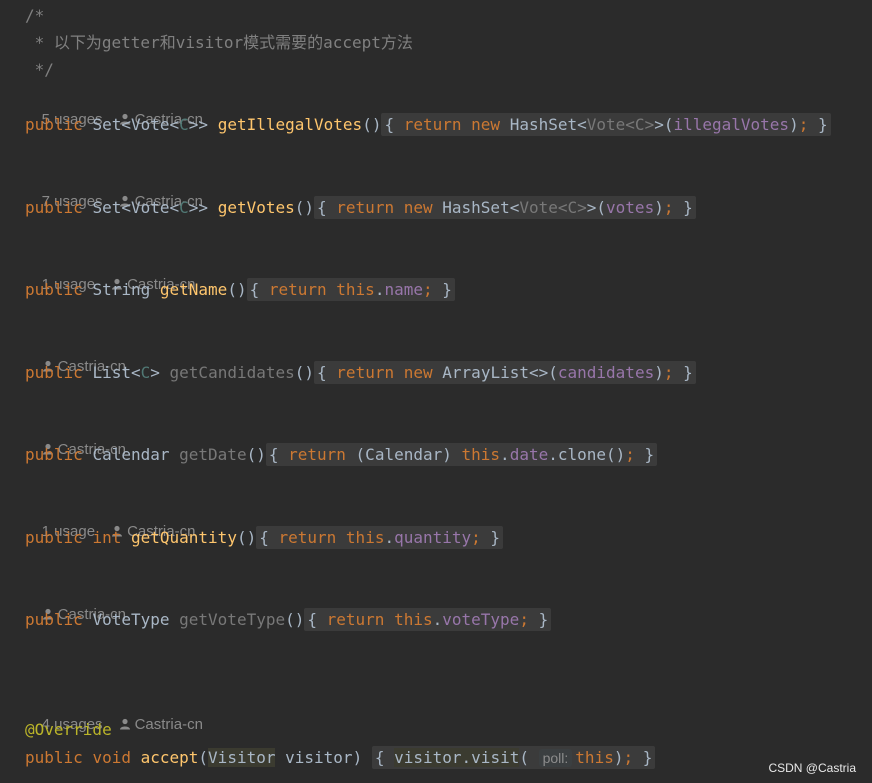 Image resolution: width=872 pixels, height=783 pixels. Describe the element at coordinates (114, 107) in the screenshot. I see `codevision-getIllegalVotes: 5 usages Castria-cn` at that location.